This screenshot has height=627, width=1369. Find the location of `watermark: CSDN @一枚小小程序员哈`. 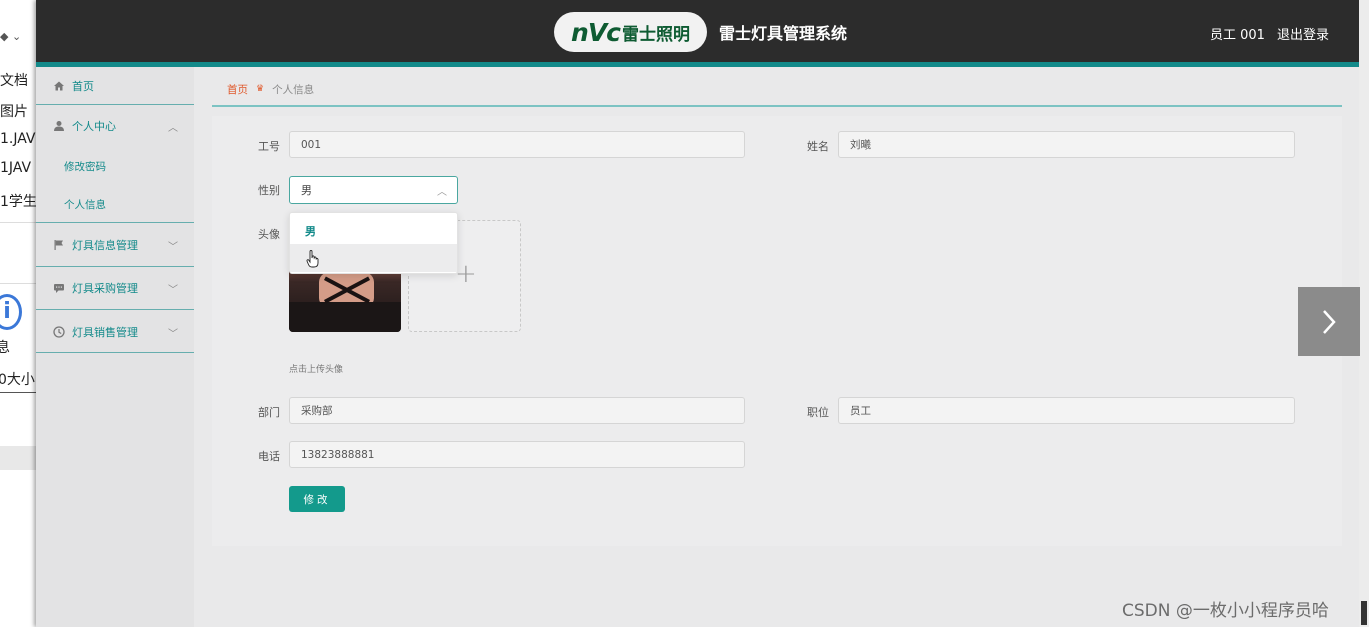

watermark: CSDN @一枚小小程序员哈 is located at coordinates (1225, 611).